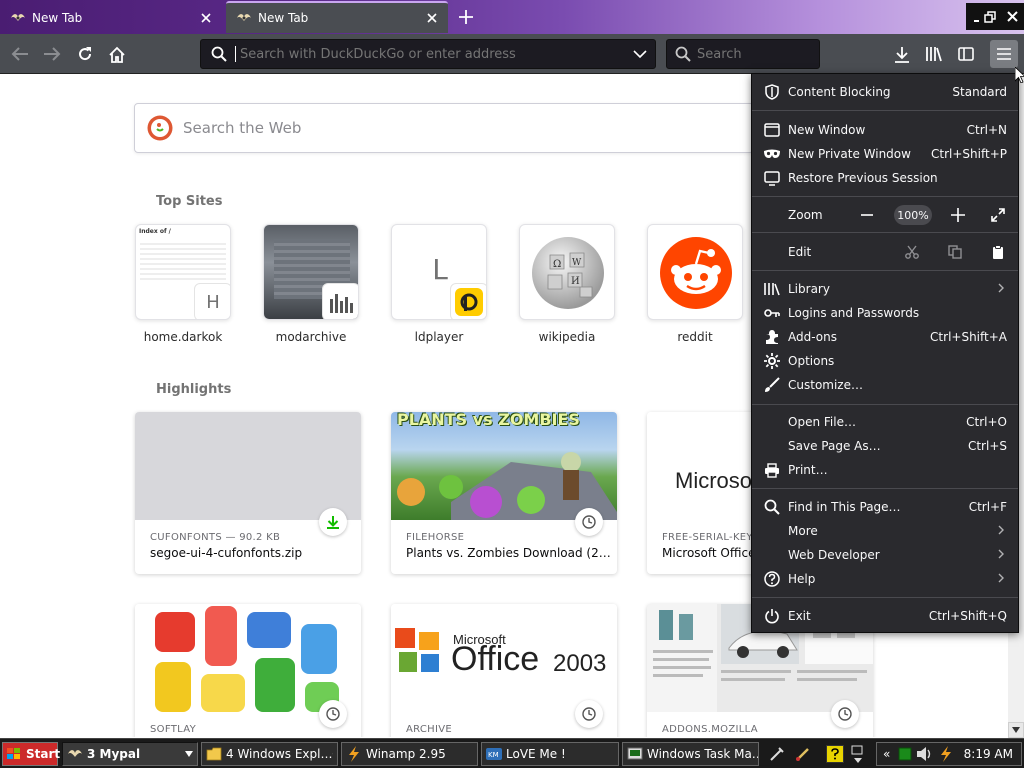 The image size is (1024, 768). Describe the element at coordinates (885, 289) in the screenshot. I see `menu-library: Library` at that location.